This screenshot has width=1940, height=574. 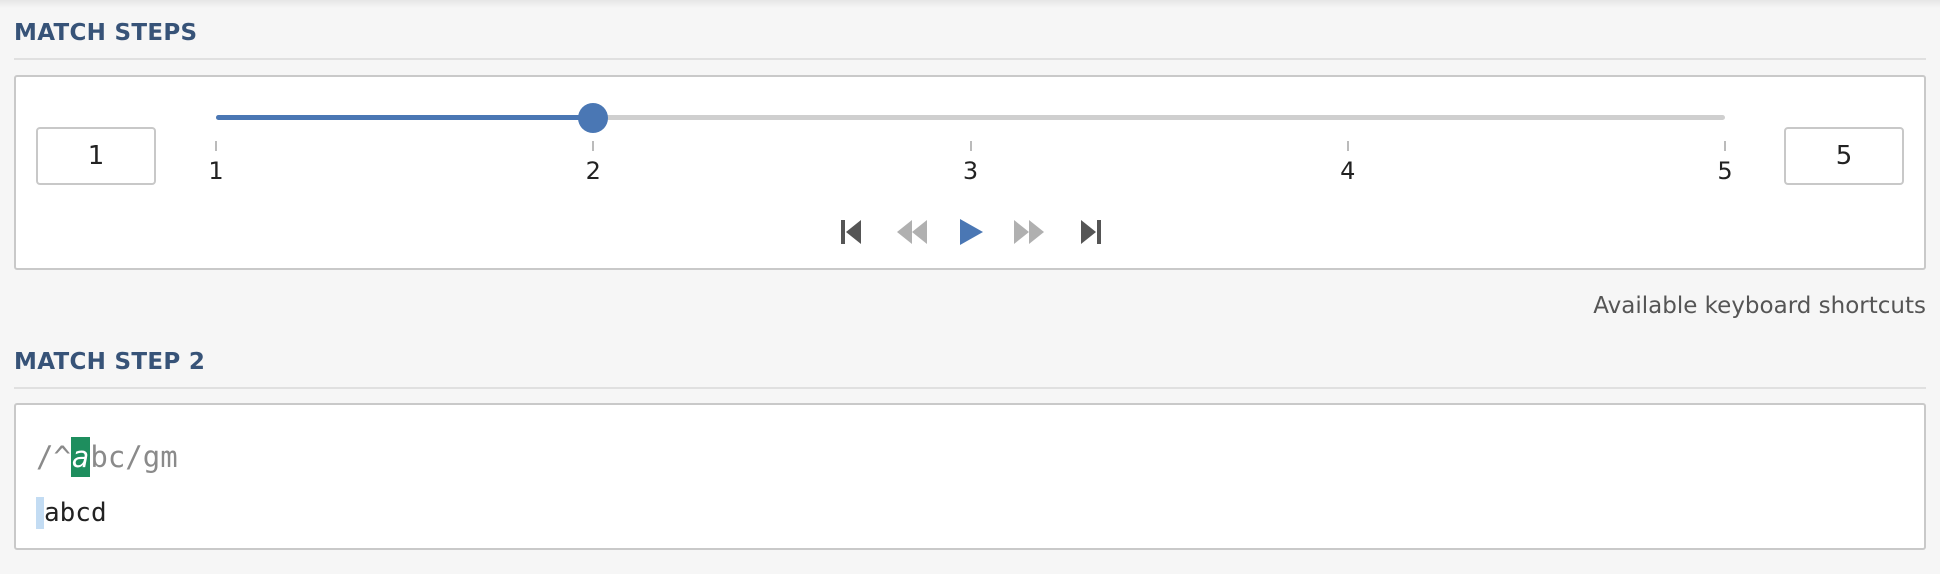 I want to click on next-step-icon, so click(x=1029, y=232).